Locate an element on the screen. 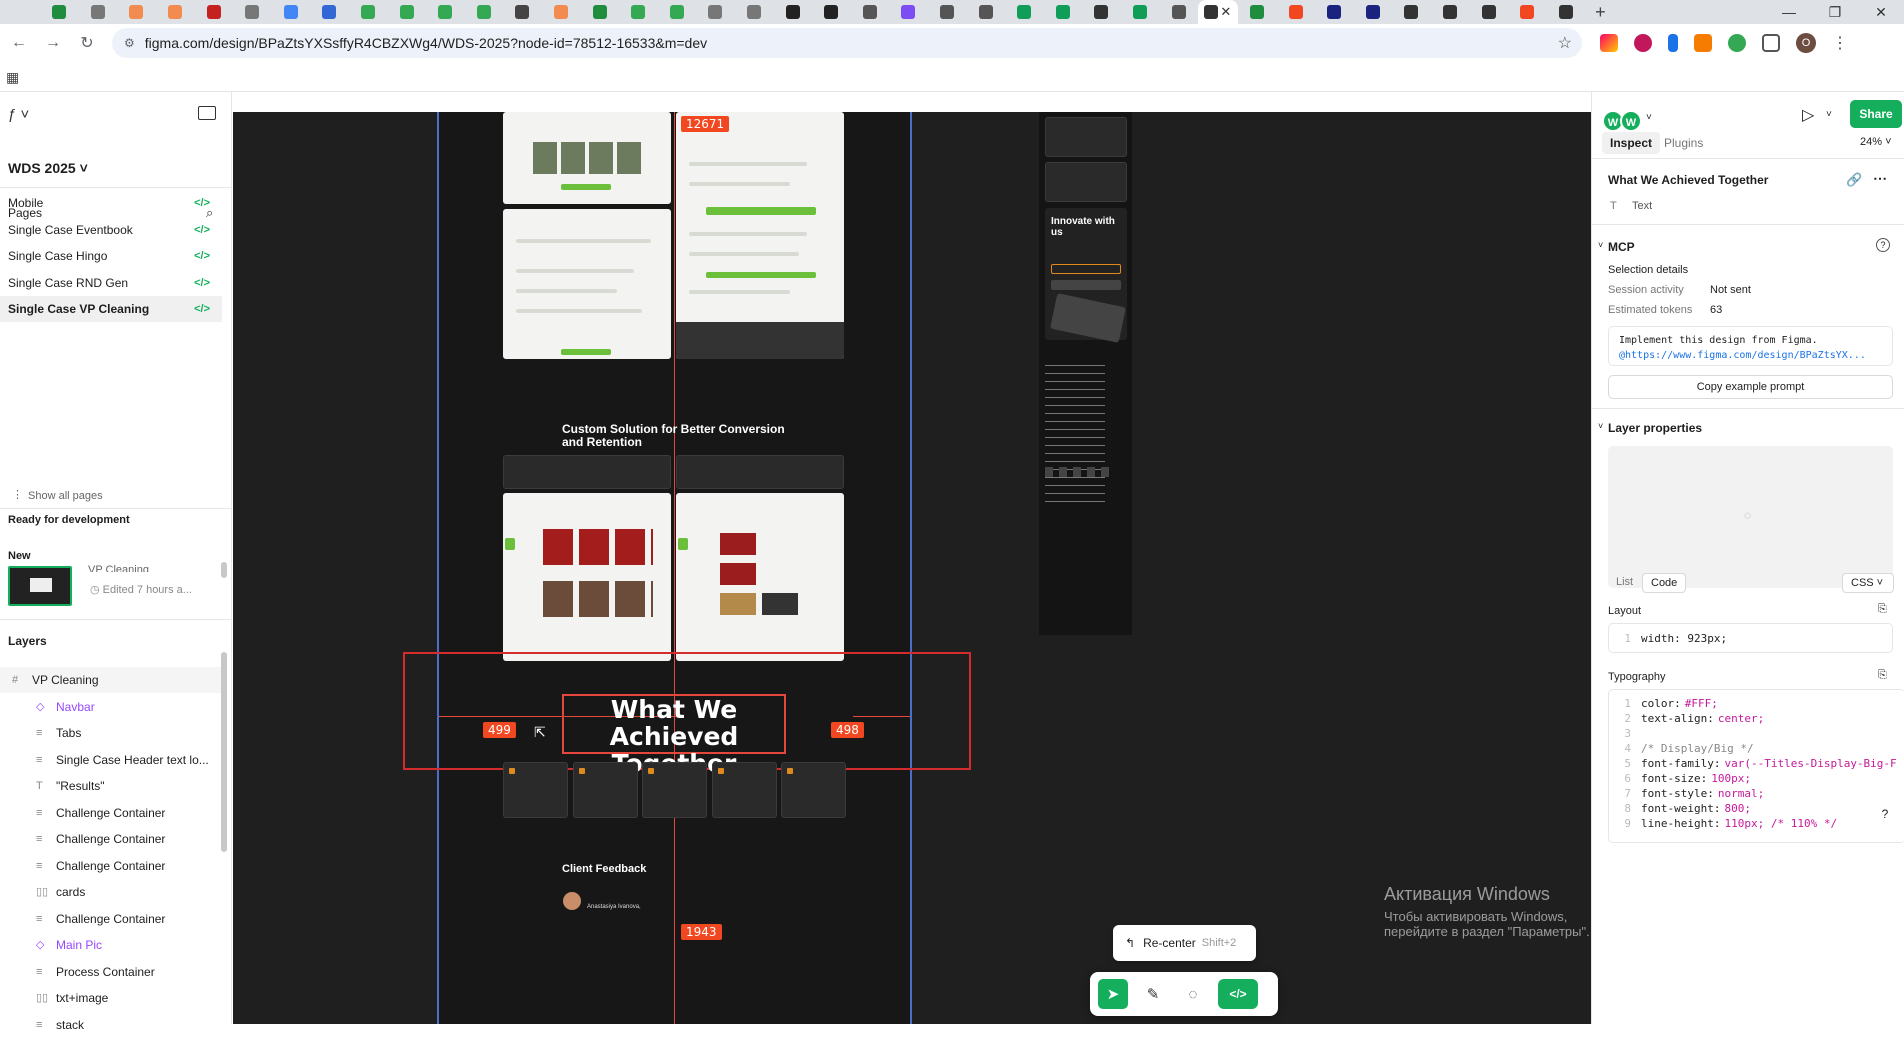 This screenshot has height=1038, width=1904. view-list-toggle: List is located at coordinates (1624, 582).